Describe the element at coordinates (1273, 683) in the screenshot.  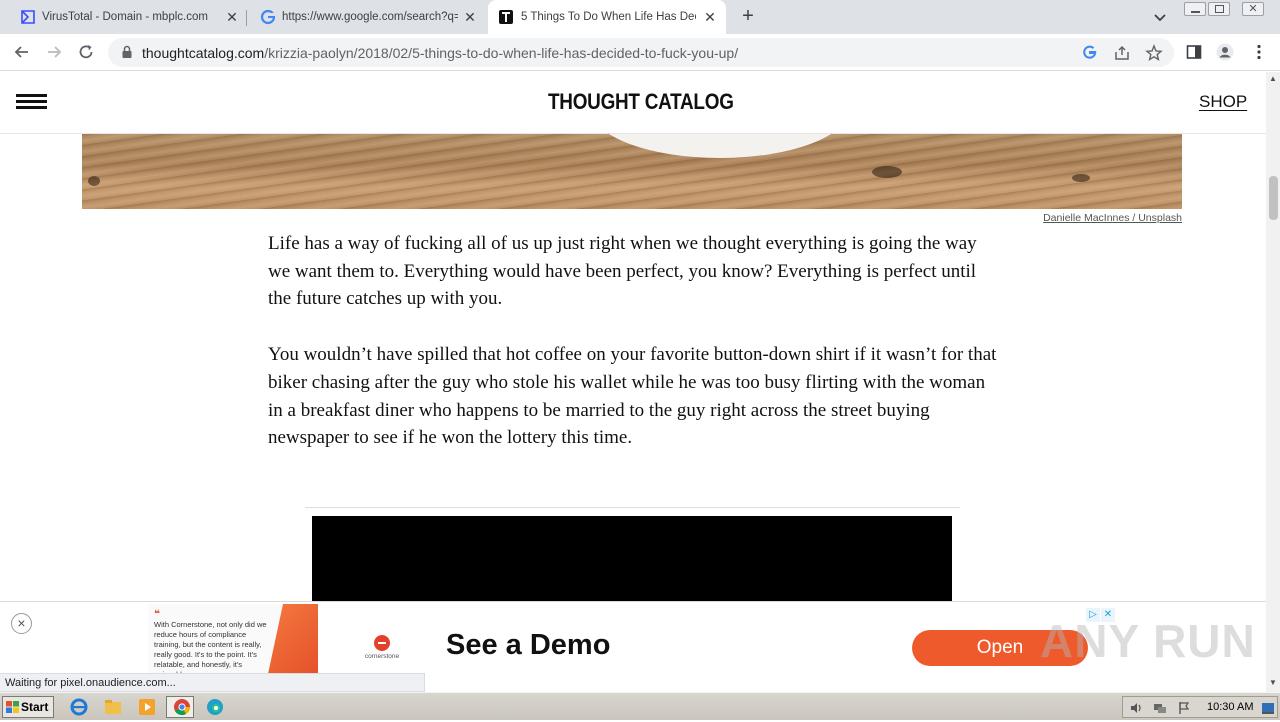
I see `scroll-down-arrow: ▼` at that location.